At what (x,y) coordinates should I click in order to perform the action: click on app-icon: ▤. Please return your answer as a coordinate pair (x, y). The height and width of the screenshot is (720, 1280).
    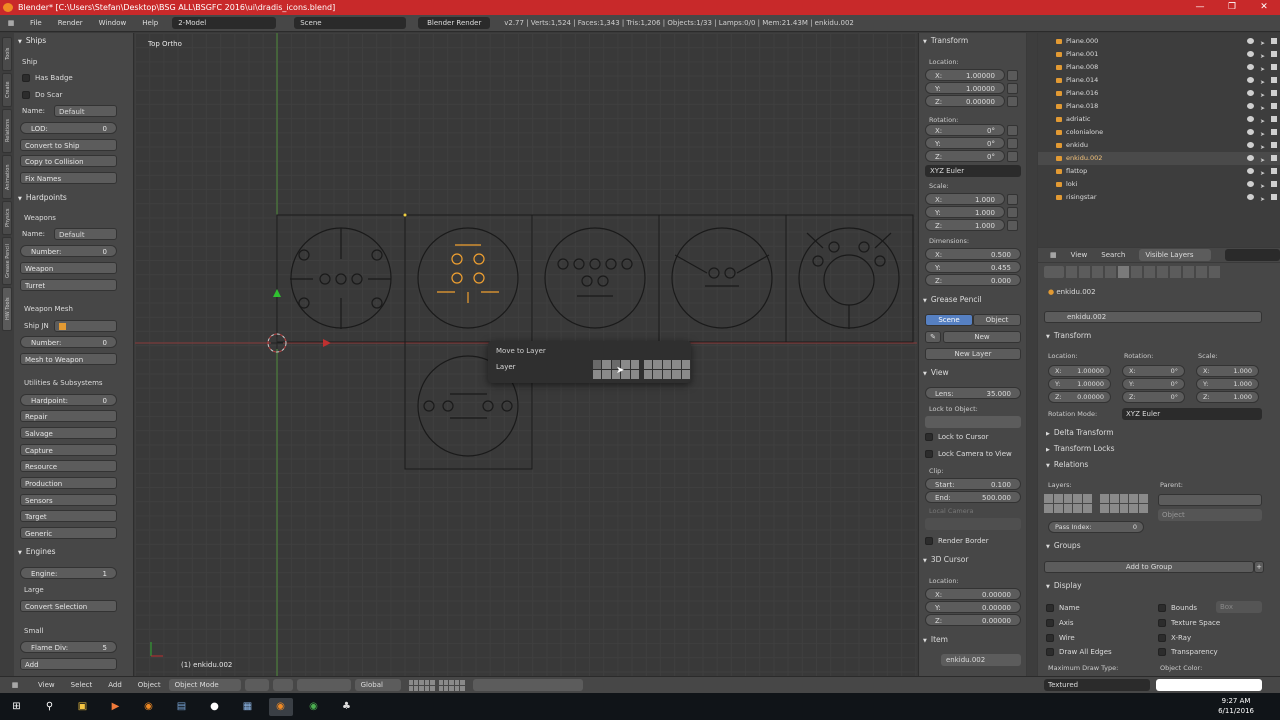
    Looking at the image, I should click on (182, 707).